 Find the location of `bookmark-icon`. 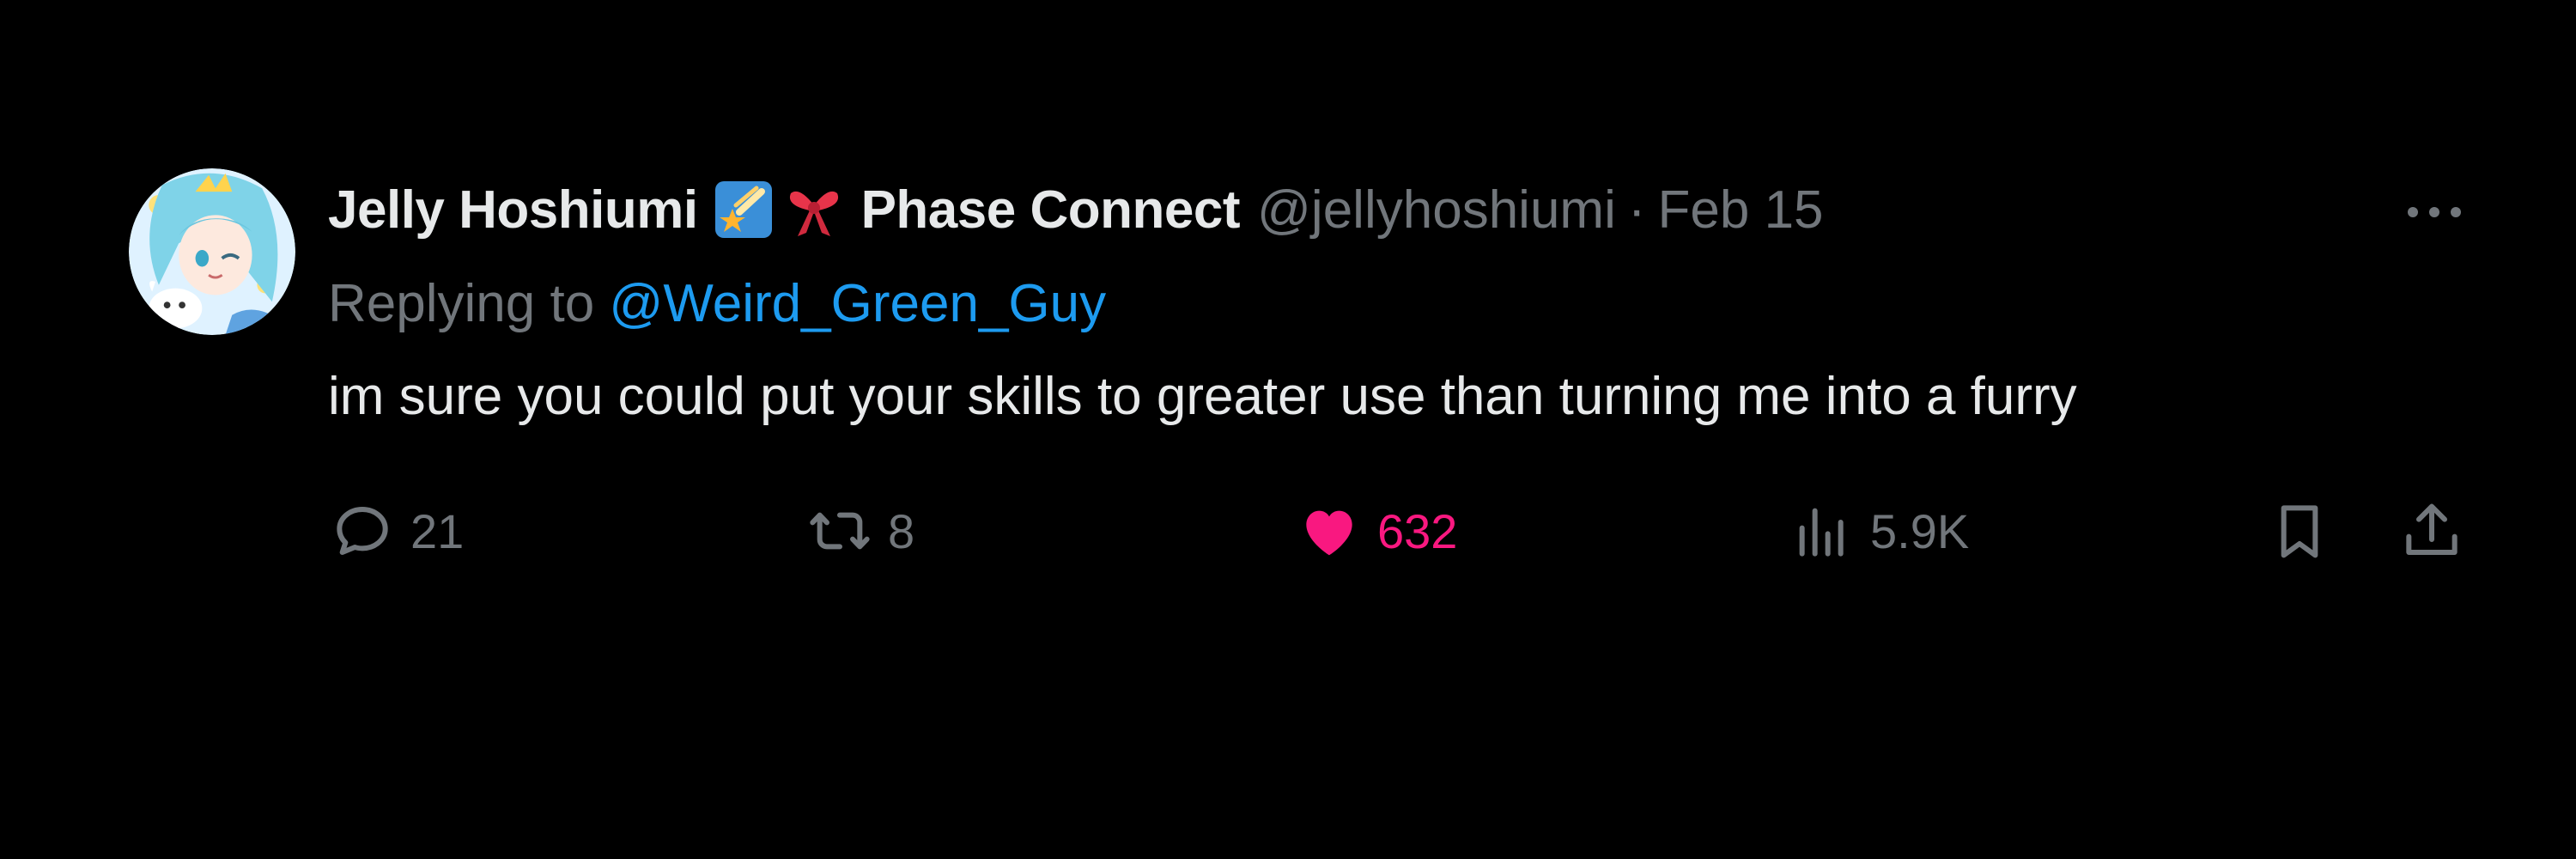

bookmark-icon is located at coordinates (2299, 531).